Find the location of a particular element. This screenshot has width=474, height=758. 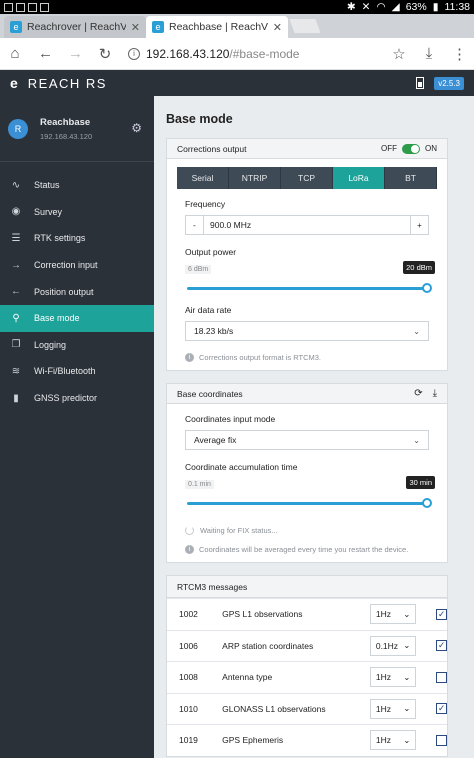

message-name: ARP station coordinates is located at coordinates (268, 645).